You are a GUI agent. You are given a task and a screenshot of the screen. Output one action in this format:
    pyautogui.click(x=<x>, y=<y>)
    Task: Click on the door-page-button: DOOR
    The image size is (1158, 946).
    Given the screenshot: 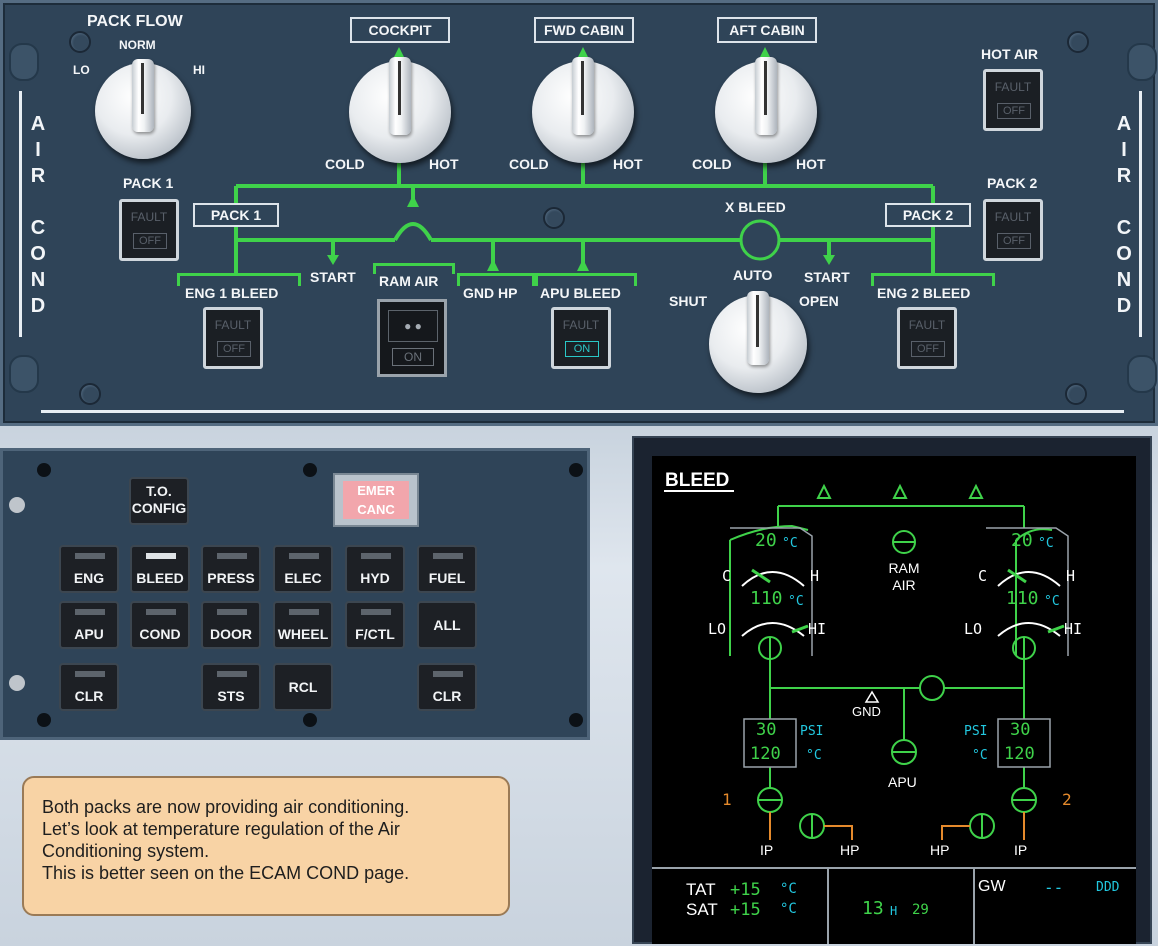 What is the action you would take?
    pyautogui.click(x=231, y=625)
    